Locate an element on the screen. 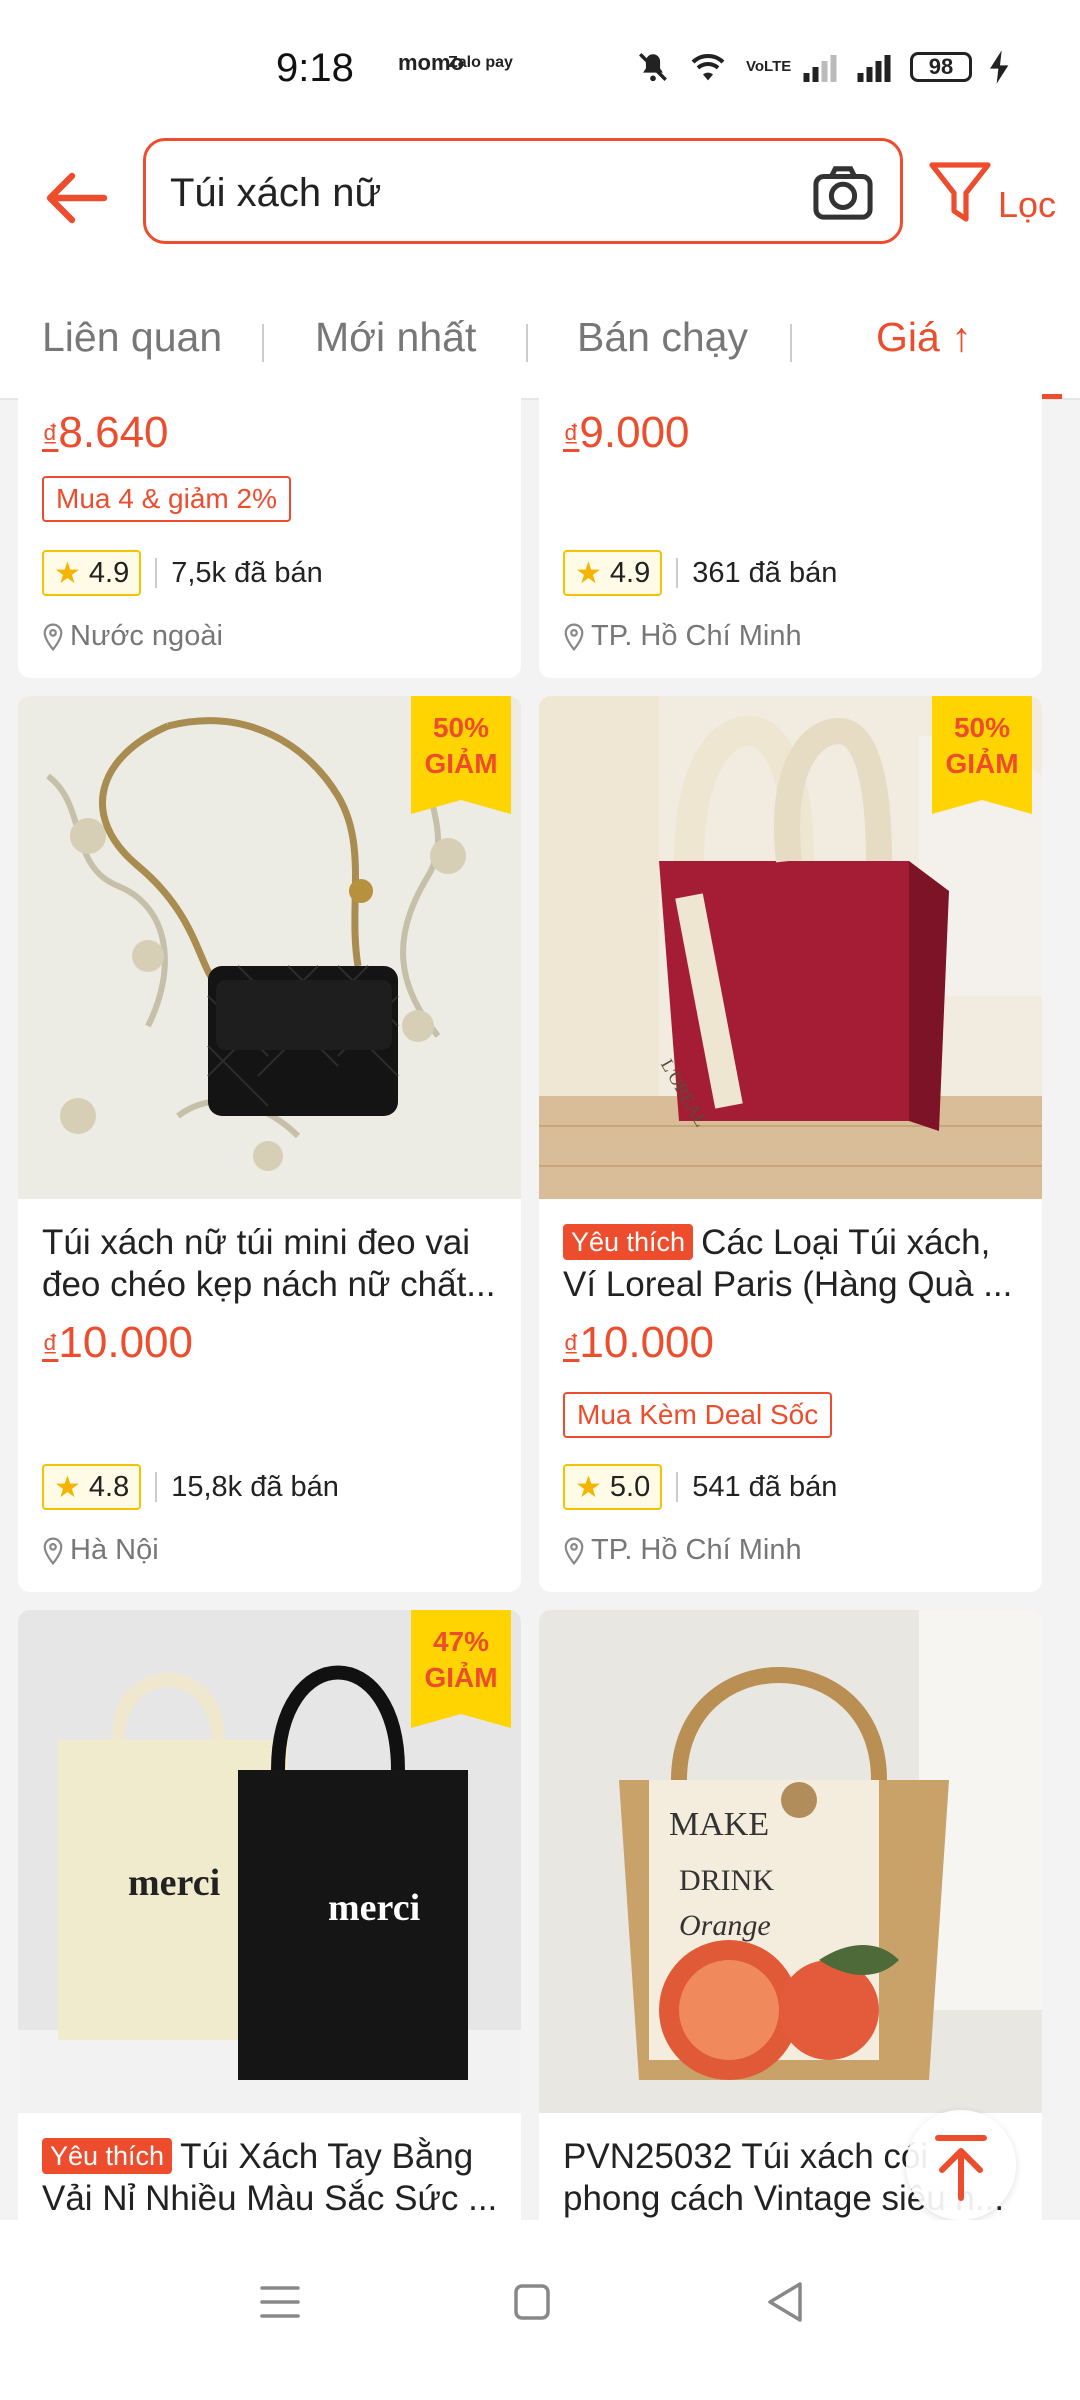 This screenshot has width=1080, height=2400. promo-tag: Mua 4 & giảm 2% is located at coordinates (166, 499).